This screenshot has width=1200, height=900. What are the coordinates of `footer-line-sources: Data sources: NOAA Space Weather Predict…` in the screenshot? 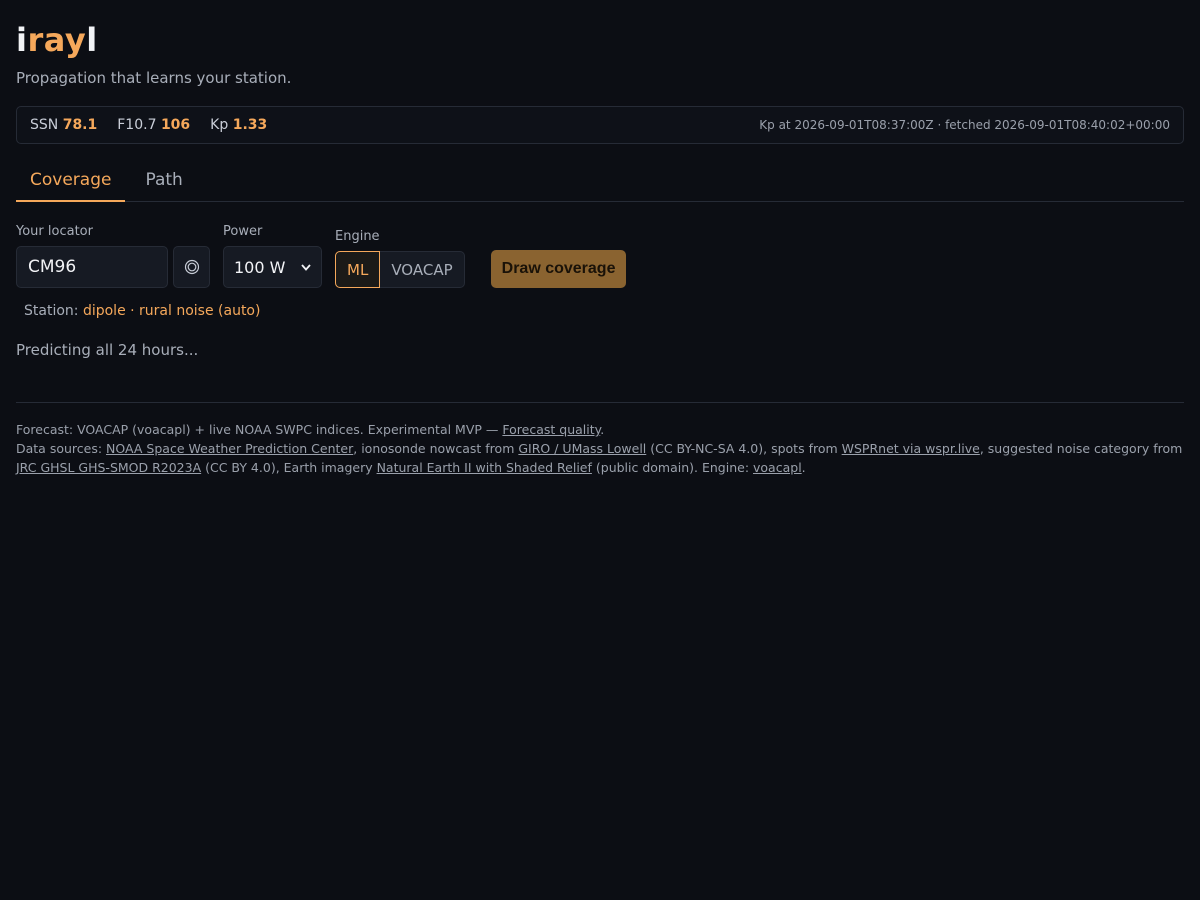 It's located at (600, 458).